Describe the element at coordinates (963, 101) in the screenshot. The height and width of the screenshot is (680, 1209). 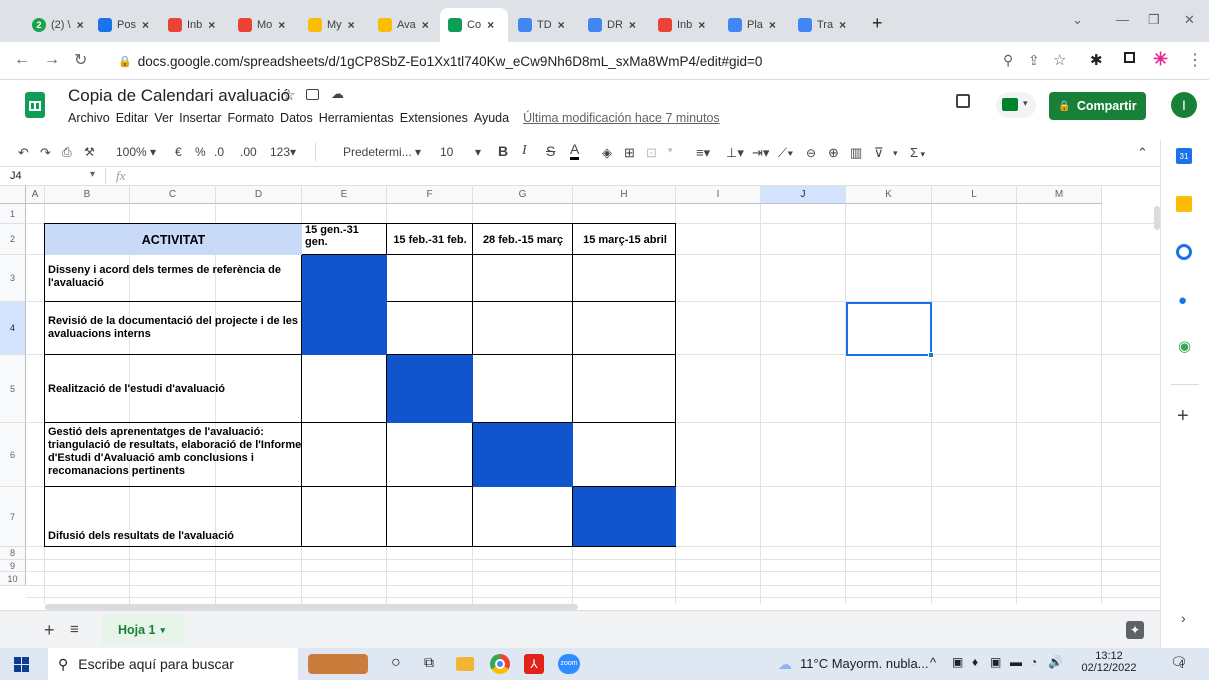
I see `comments-icon` at that location.